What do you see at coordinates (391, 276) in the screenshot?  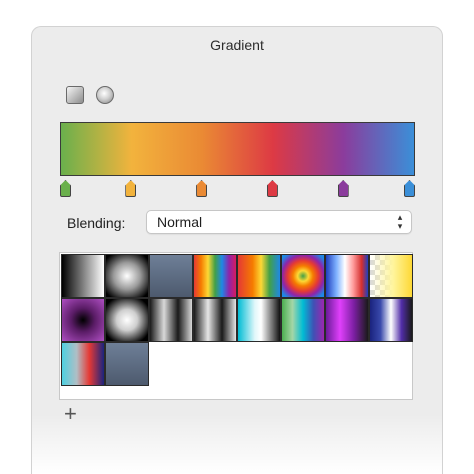 I see `preset-swatch-transparent-to-yellow` at bounding box center [391, 276].